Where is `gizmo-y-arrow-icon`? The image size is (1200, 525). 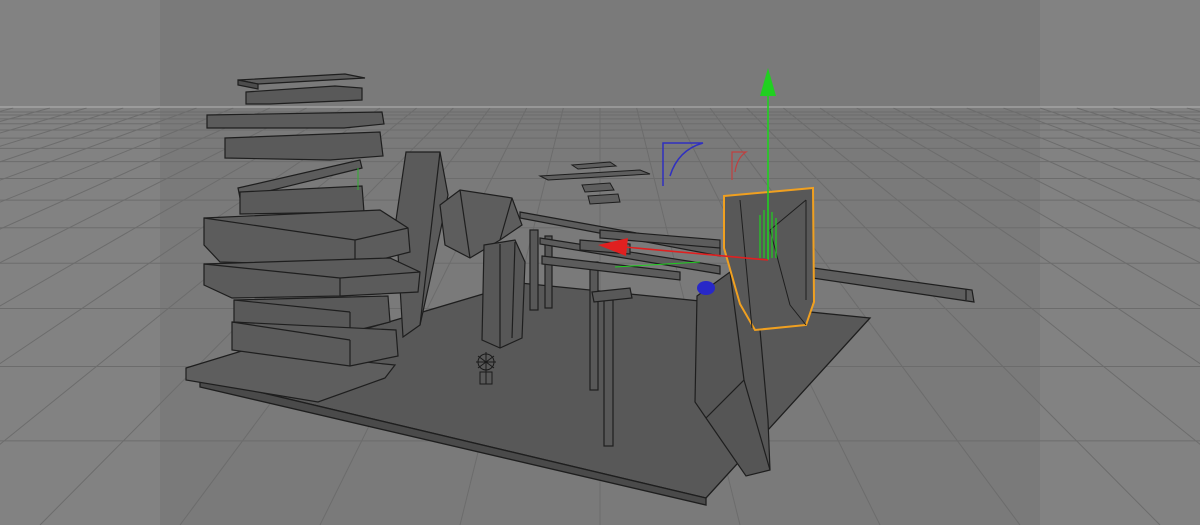
gizmo-y-arrow-icon is located at coordinates (768, 82).